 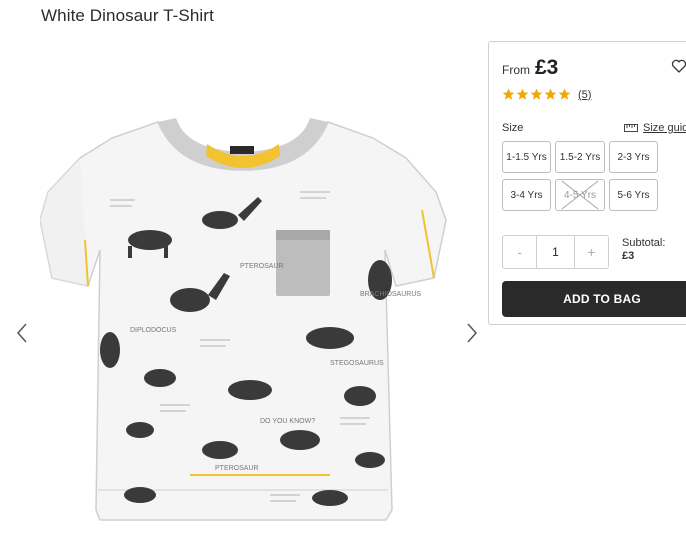 I want to click on size-option-5-6: 5-6 Yrs, so click(x=633, y=195).